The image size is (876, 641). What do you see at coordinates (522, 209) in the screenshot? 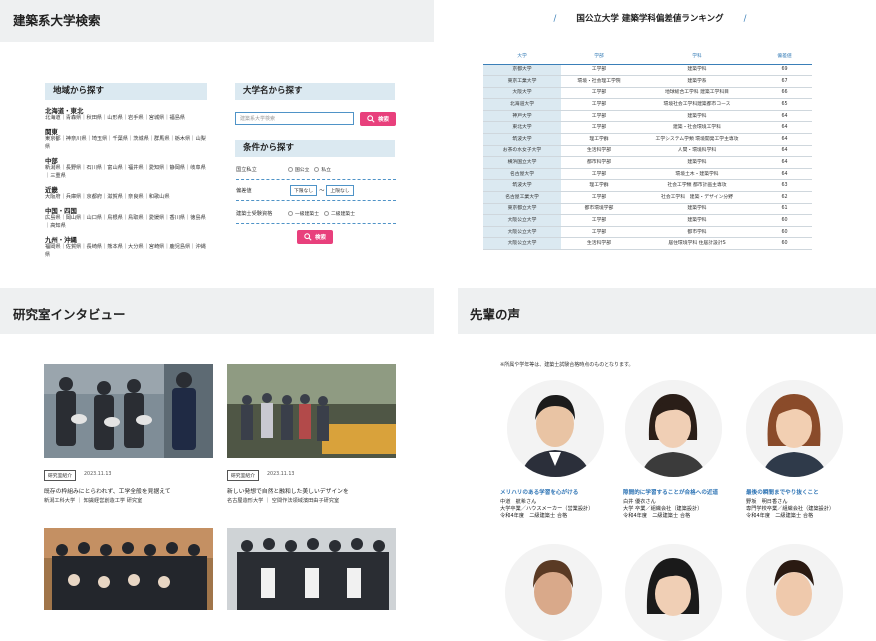
I see `rank-university: 東京都立大学` at bounding box center [522, 209].